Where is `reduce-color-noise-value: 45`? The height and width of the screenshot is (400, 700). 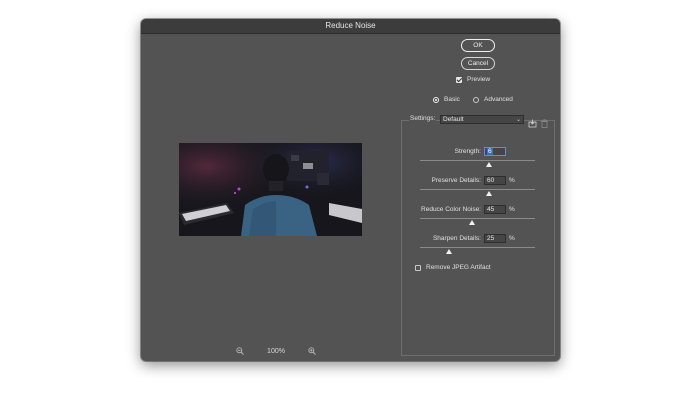
reduce-color-noise-value: 45 is located at coordinates (491, 209).